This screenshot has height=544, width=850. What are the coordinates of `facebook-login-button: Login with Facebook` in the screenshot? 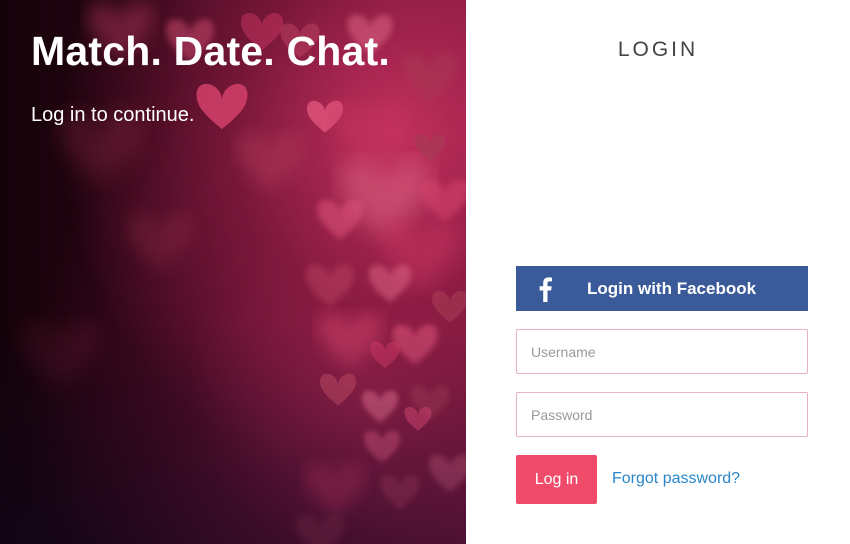 It's located at (662, 288).